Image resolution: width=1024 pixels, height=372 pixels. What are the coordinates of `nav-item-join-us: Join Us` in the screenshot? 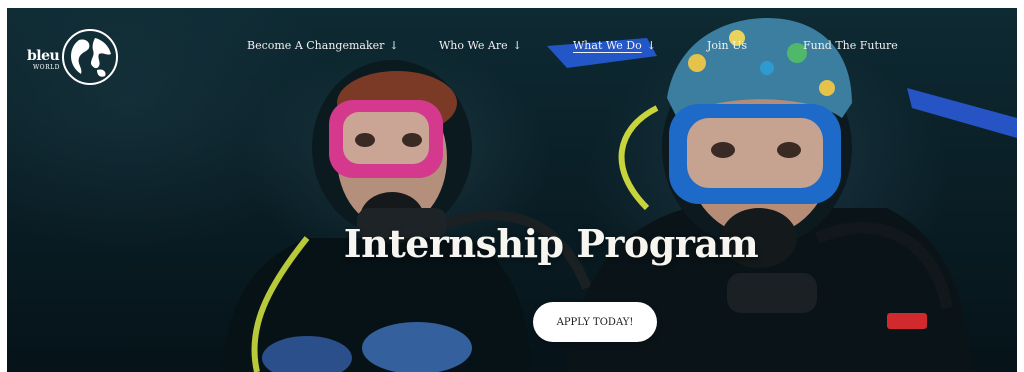 It's located at (727, 45).